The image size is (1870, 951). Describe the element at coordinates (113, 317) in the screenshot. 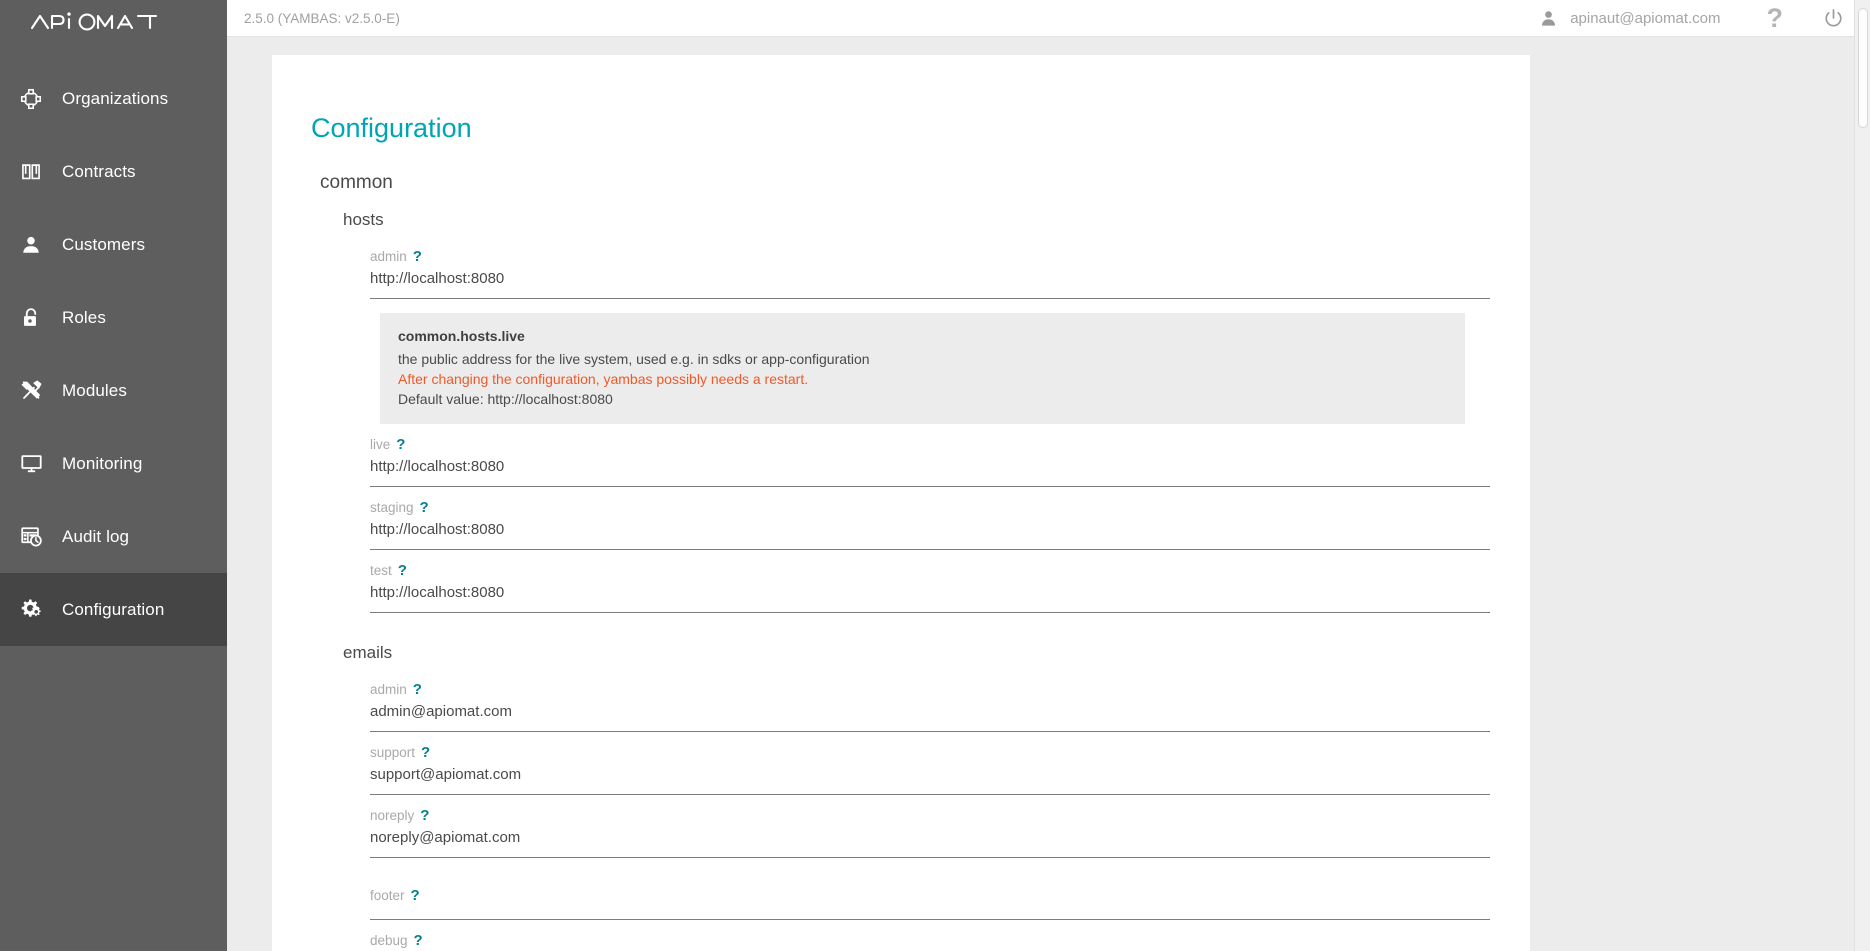

I see `sidebar-item-roles: Roles` at that location.